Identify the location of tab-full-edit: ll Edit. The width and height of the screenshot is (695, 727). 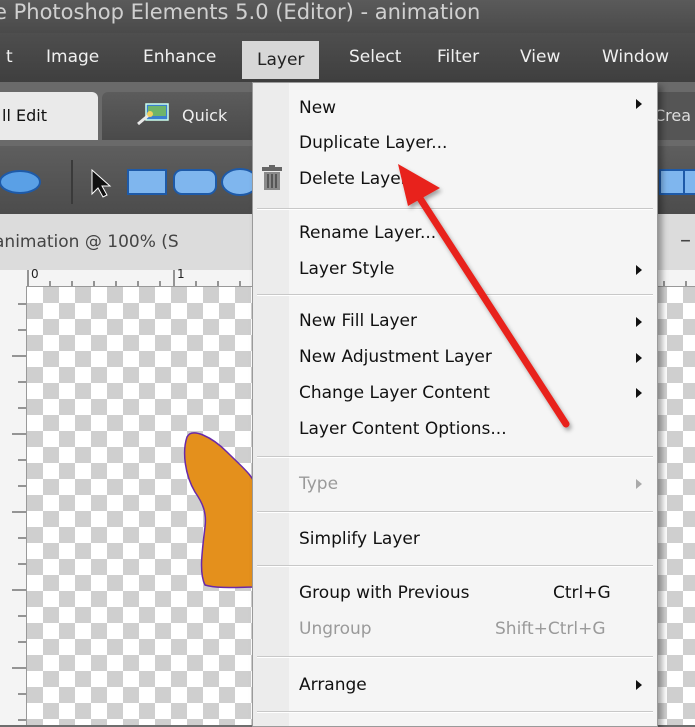
(49, 116).